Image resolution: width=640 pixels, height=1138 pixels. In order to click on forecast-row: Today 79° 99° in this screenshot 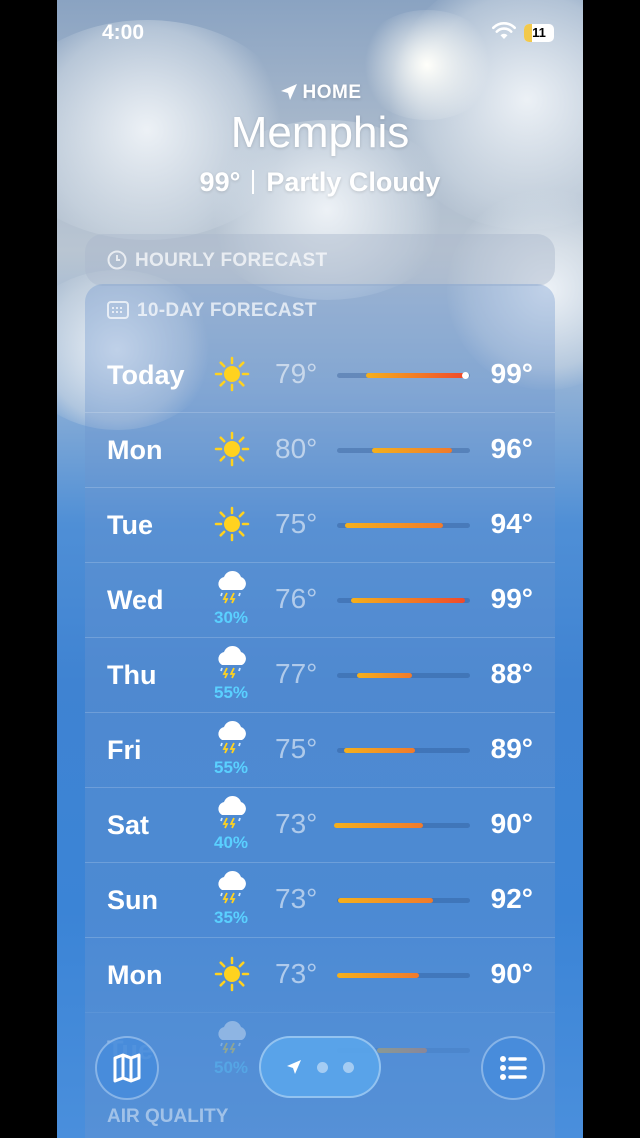, I will do `click(320, 375)`.